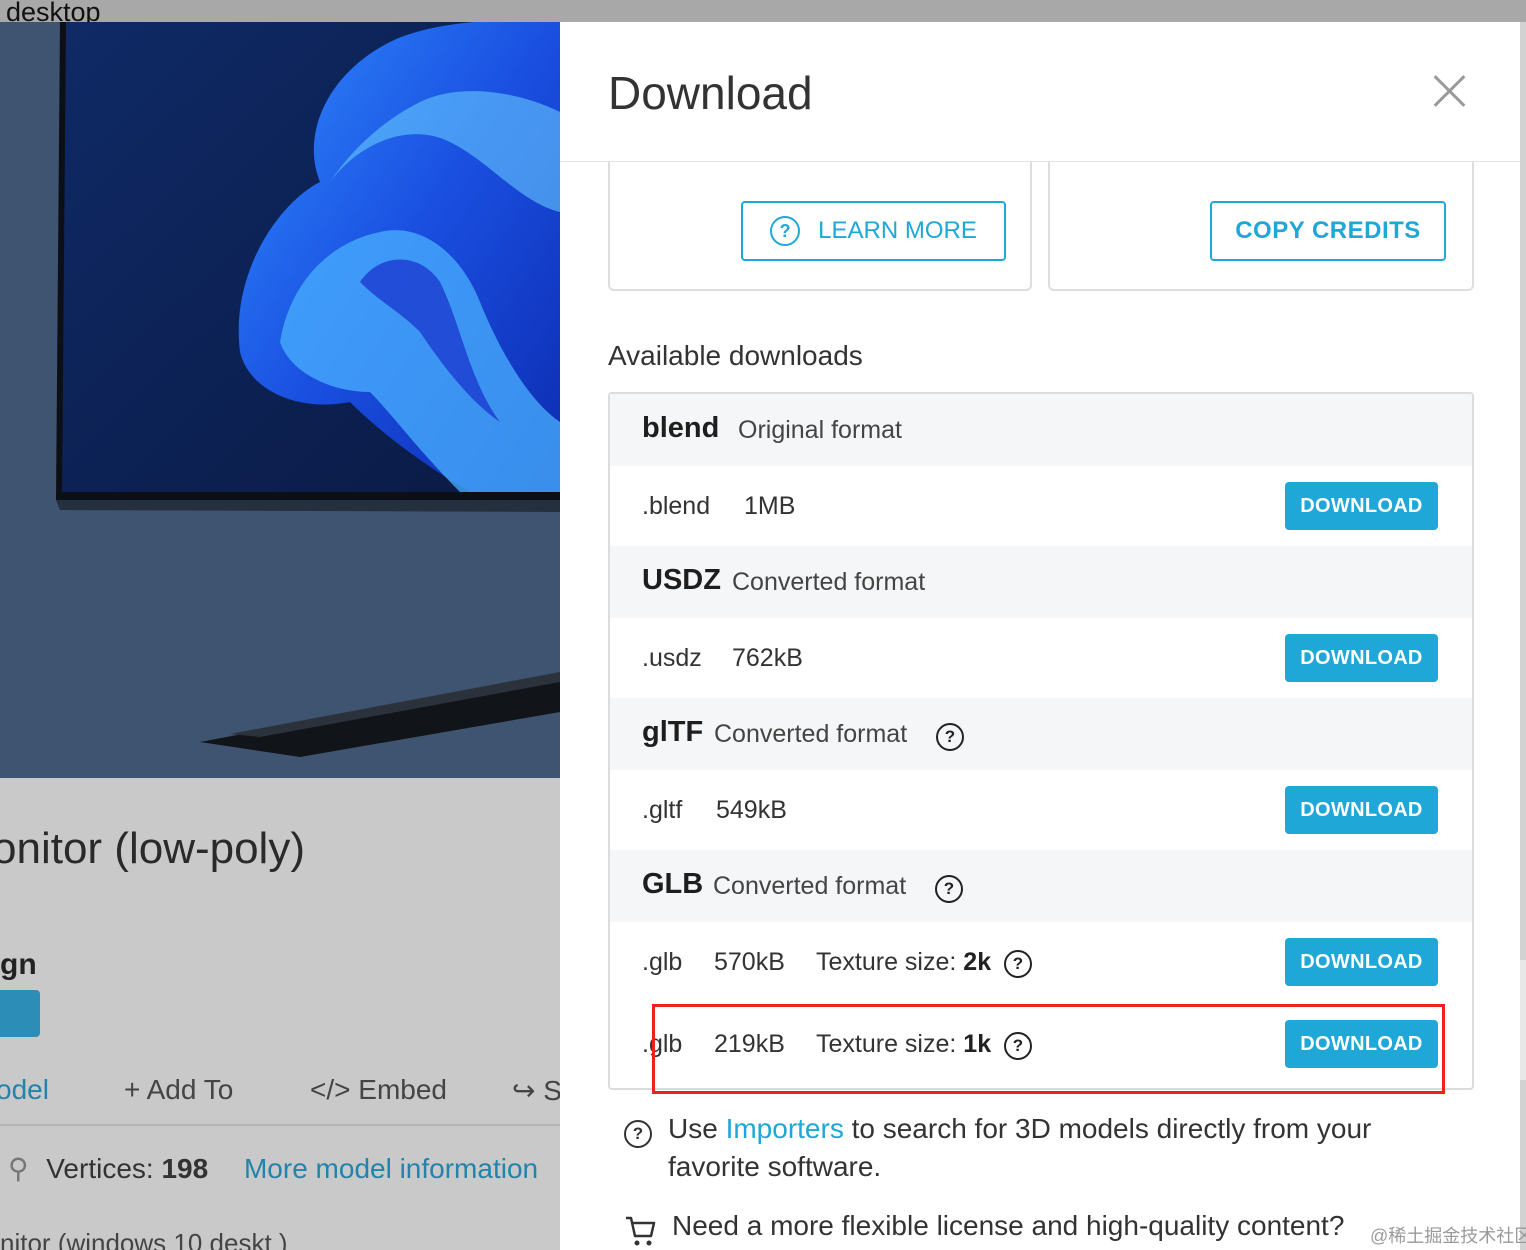 Image resolution: width=1526 pixels, height=1250 pixels. Describe the element at coordinates (735, 355) in the screenshot. I see `available-downloads-title: Available downloads` at that location.